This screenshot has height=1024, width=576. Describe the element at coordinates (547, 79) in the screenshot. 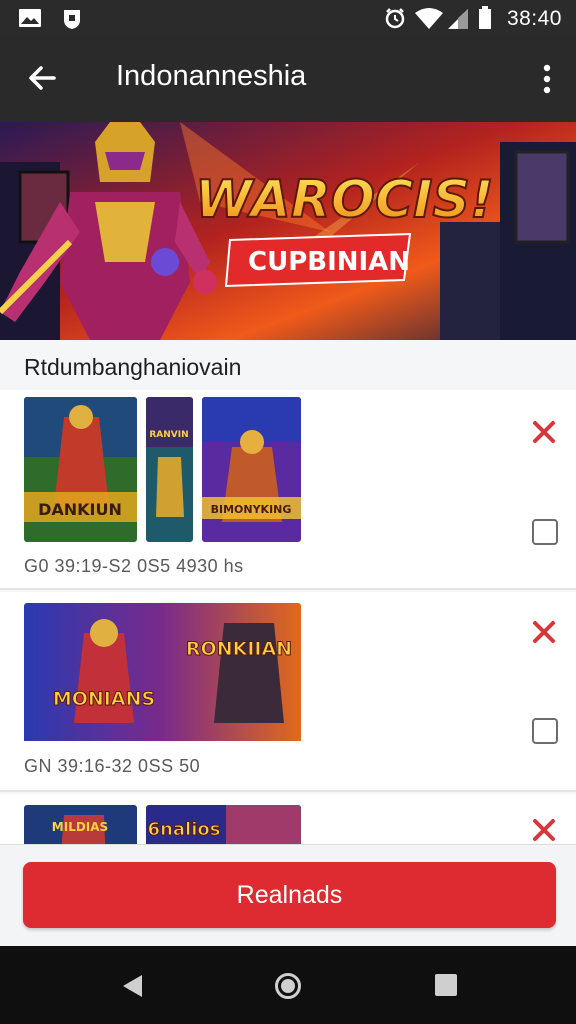

I see `more-options-icon` at that location.